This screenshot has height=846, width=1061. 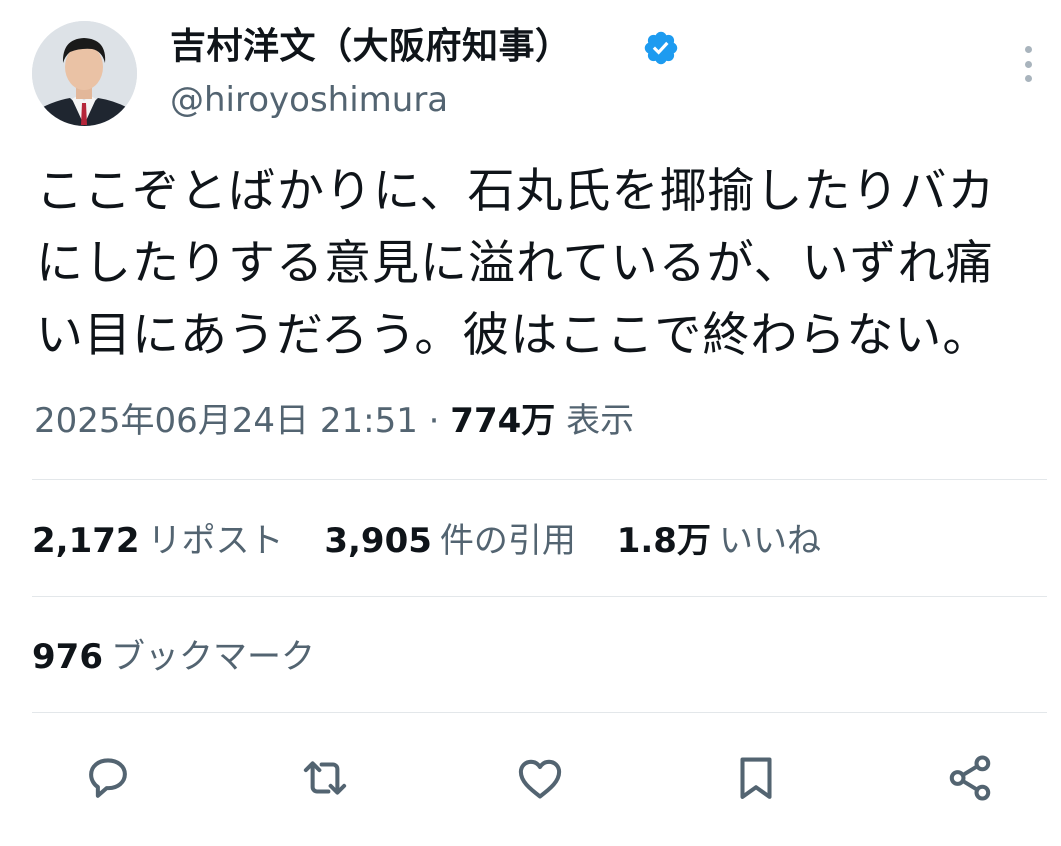 I want to click on bookmark-icon, so click(x=756, y=778).